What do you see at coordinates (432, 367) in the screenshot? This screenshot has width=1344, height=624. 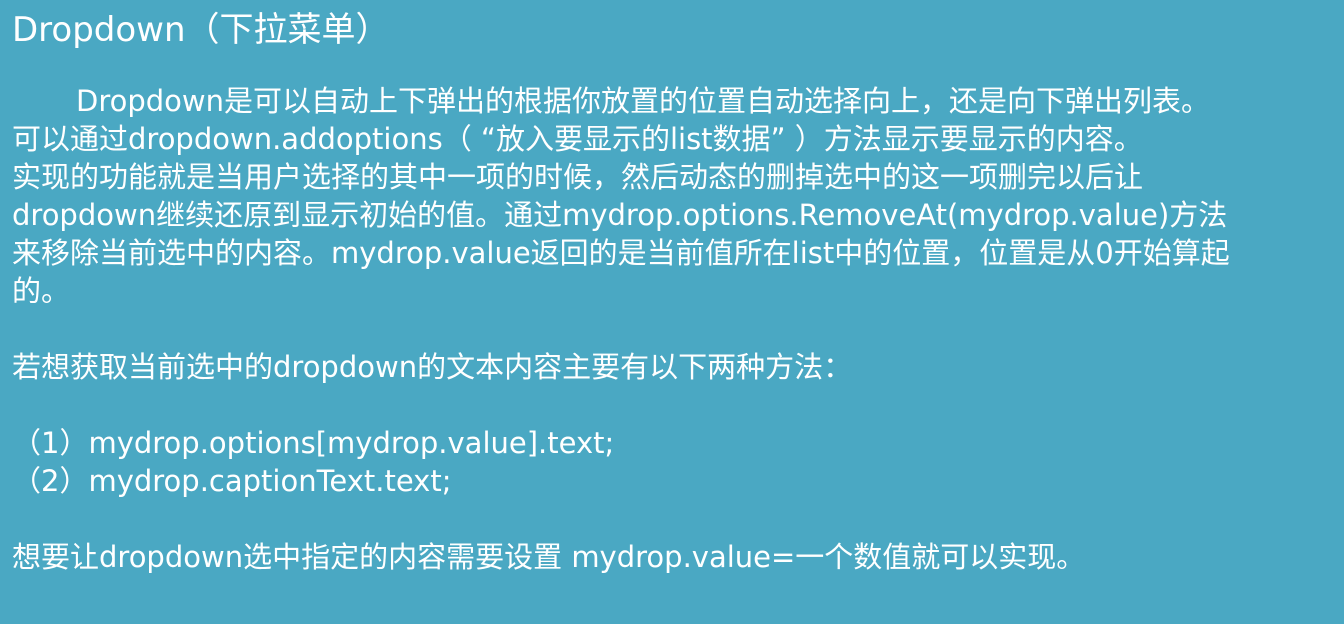 I see `paragraph-2: 若想获取当前选中的dropdown的文本内容主要有以下两种方法：` at bounding box center [432, 367].